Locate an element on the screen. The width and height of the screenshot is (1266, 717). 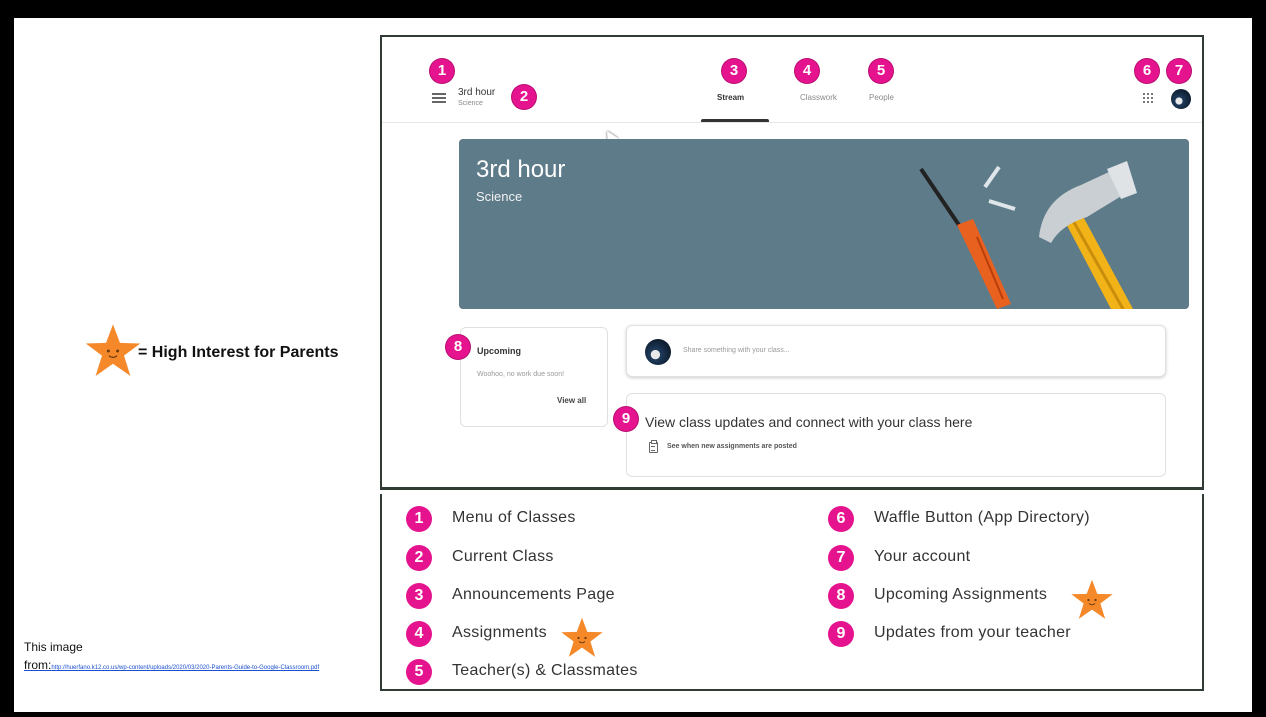
callout-badge: 7 is located at coordinates (1179, 71).